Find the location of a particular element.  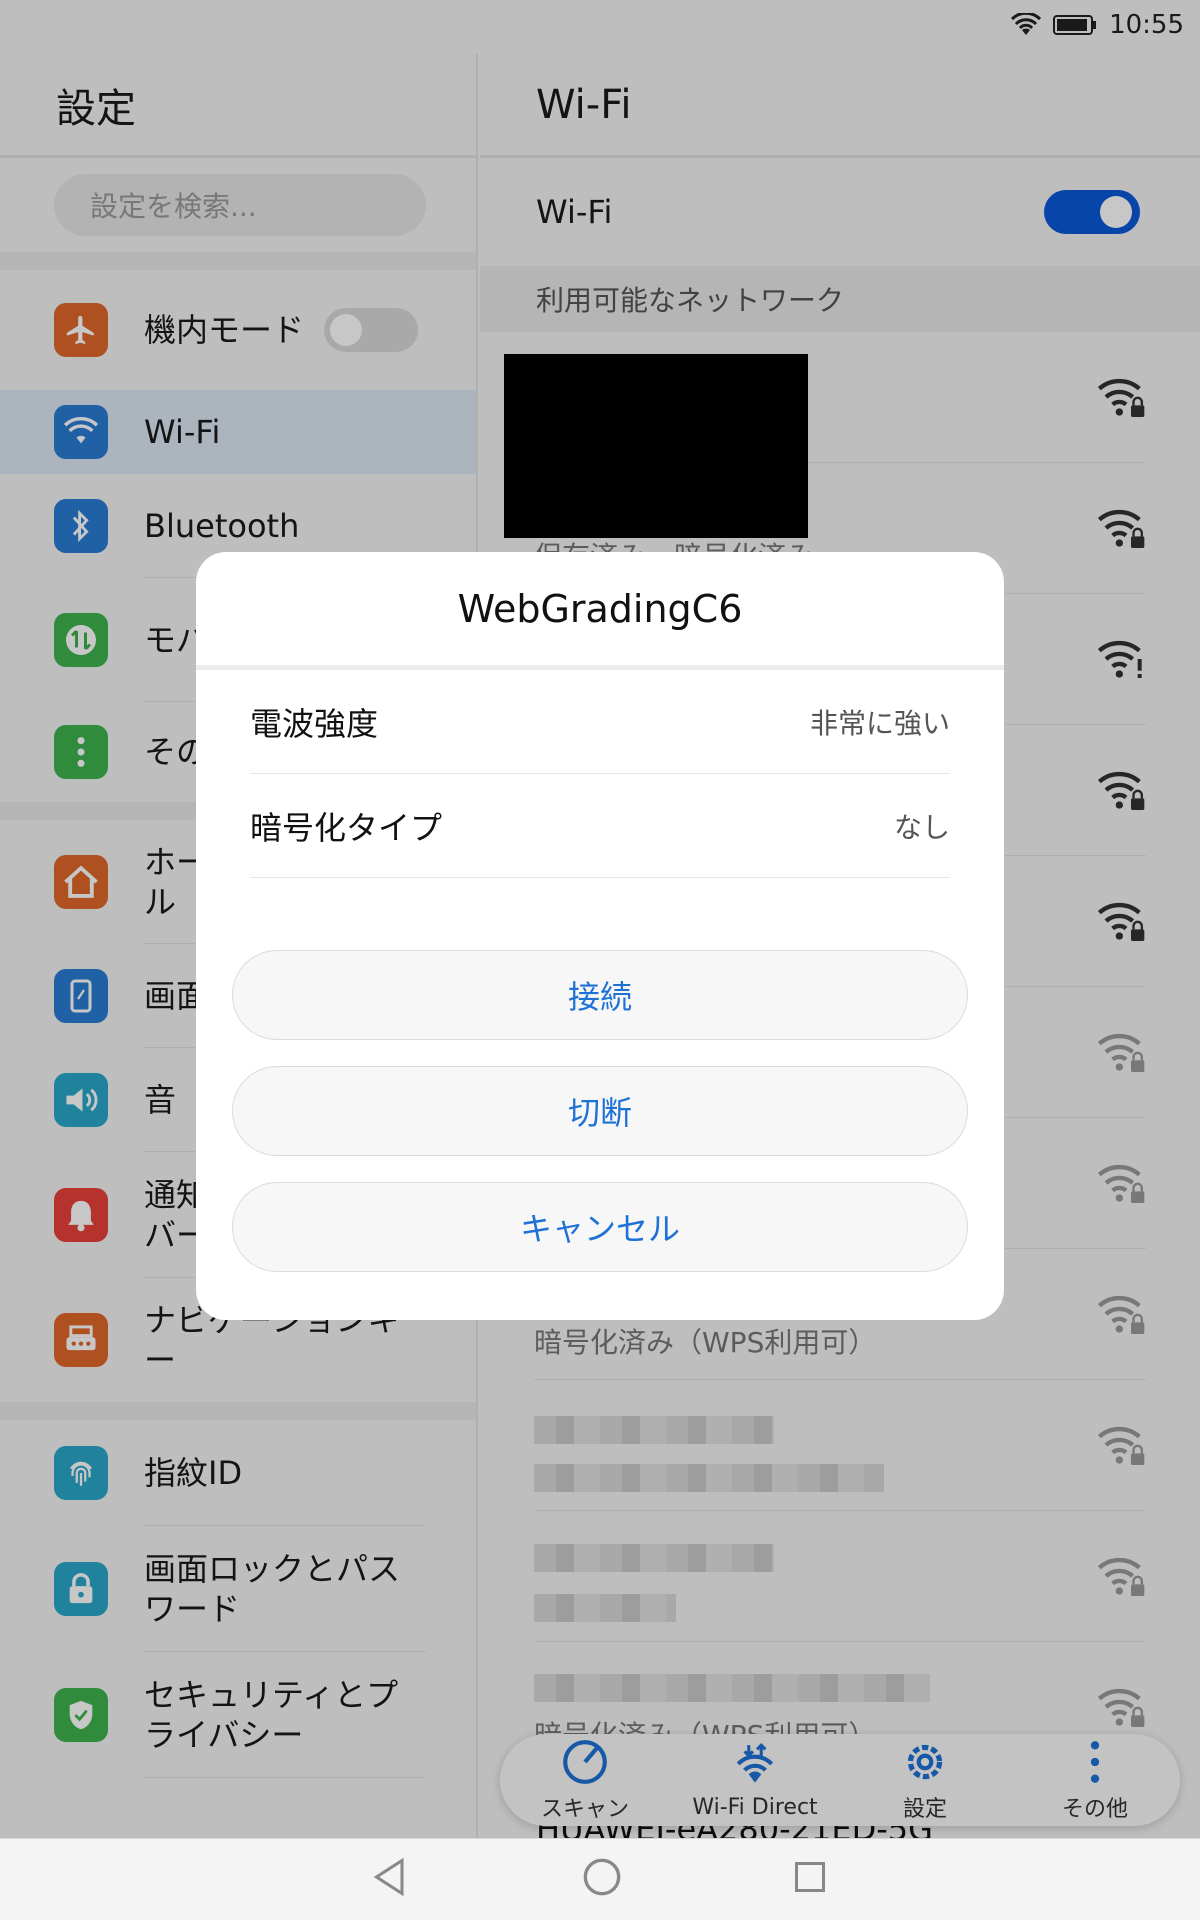

back-icon is located at coordinates (390, 1877).